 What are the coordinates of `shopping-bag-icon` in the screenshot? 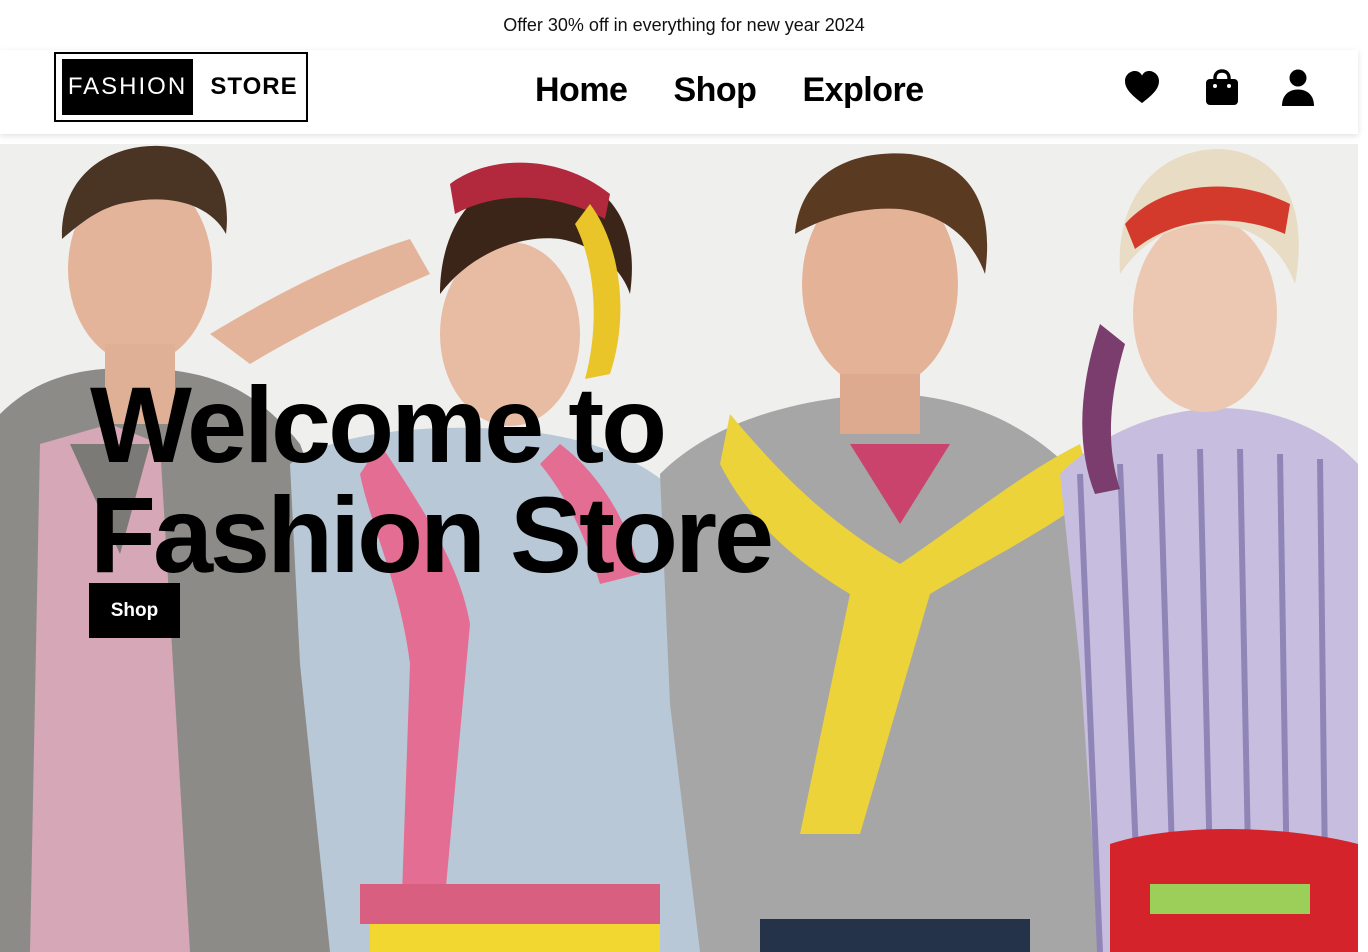 It's located at (1222, 88).